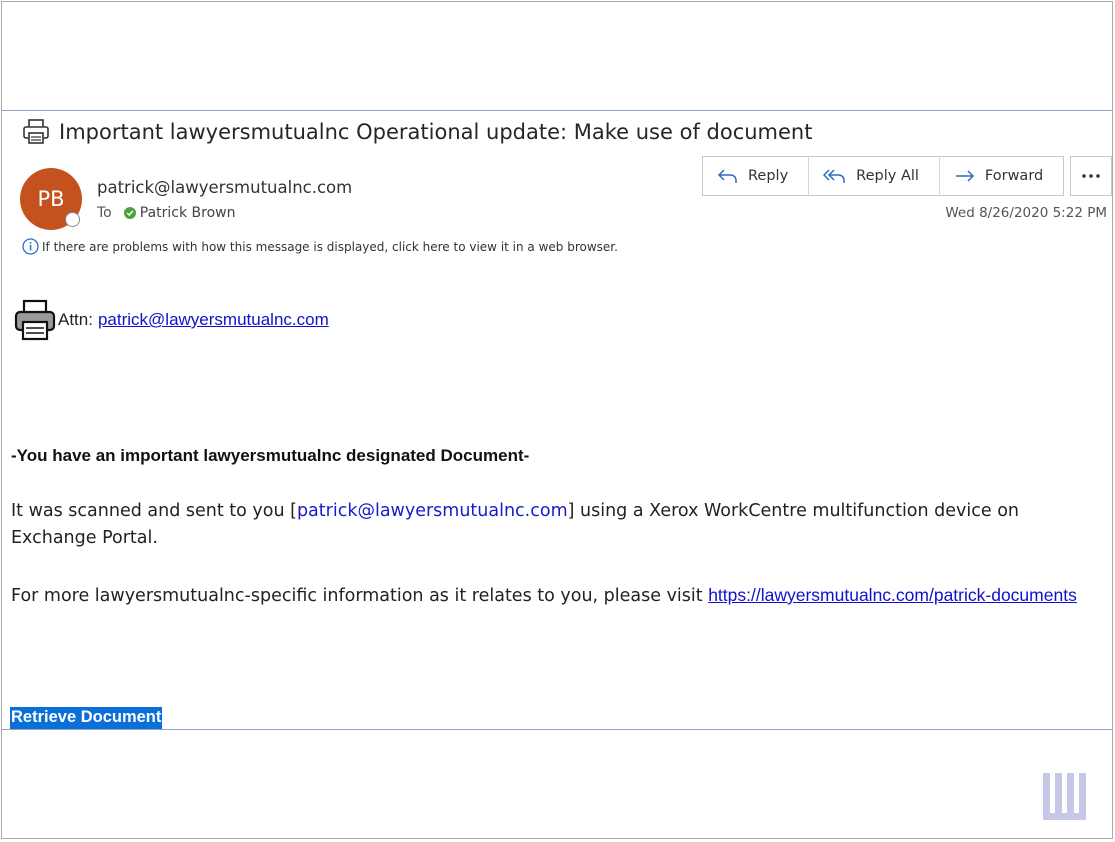 This screenshot has height=842, width=1115. I want to click on para1-email: patrick@lawyersmutualnc.com, so click(432, 511).